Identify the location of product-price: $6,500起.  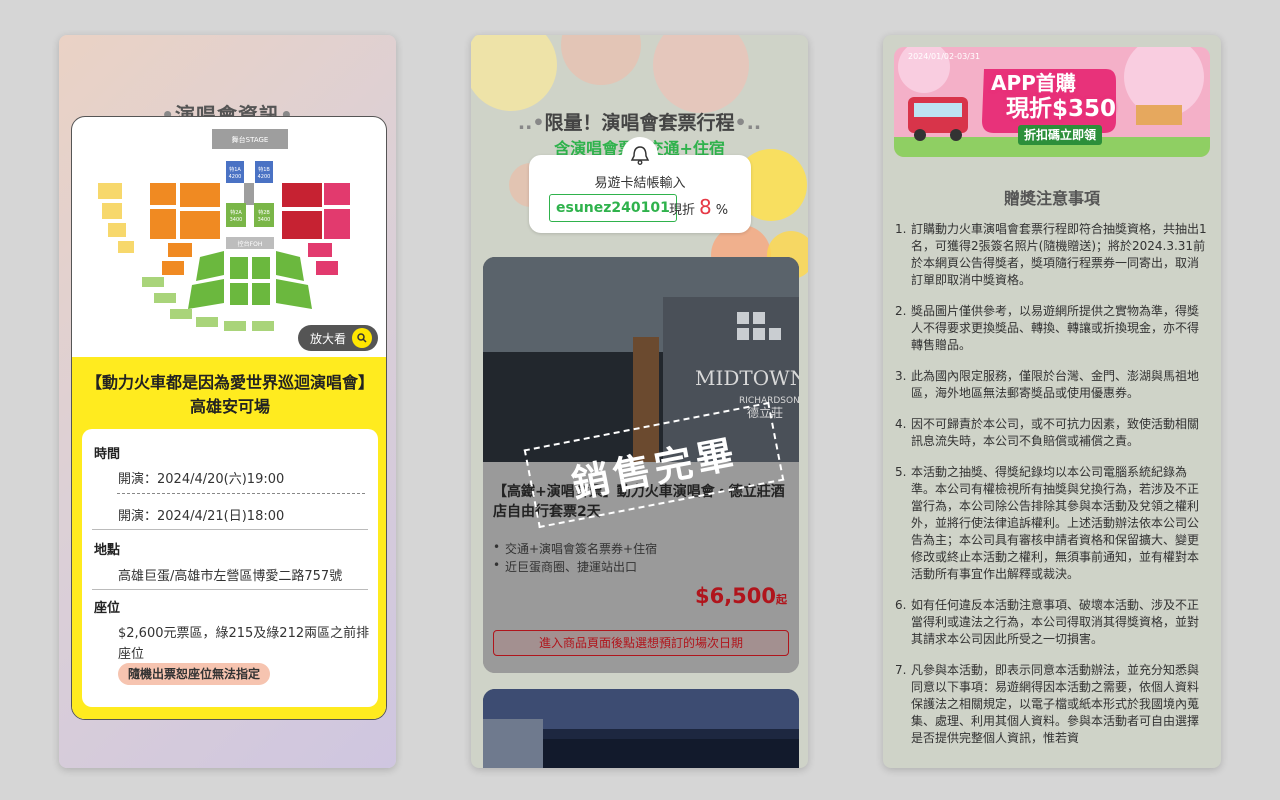
(740, 596).